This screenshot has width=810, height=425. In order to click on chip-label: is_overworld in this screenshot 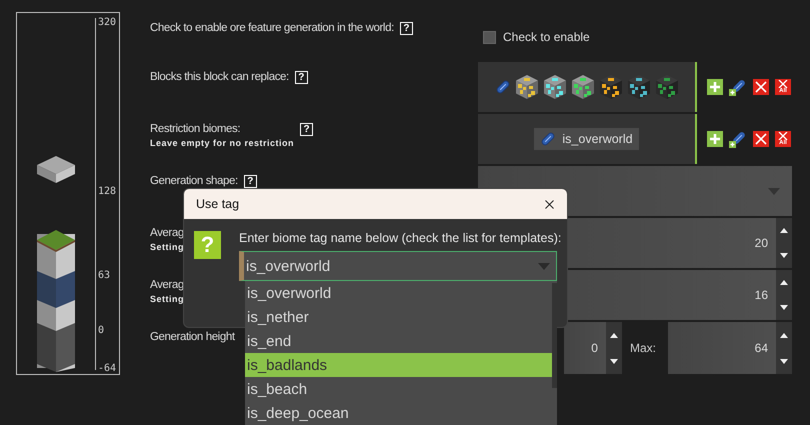, I will do `click(597, 139)`.